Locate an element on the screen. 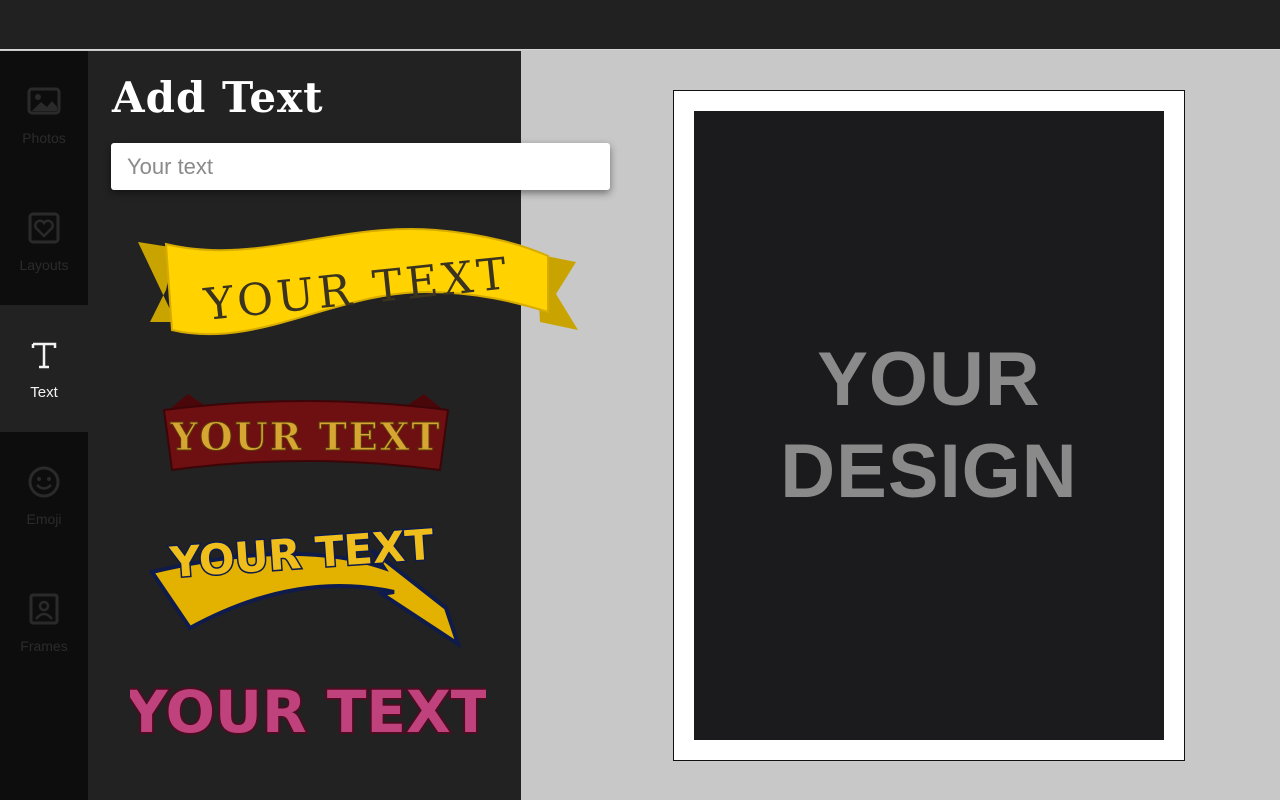  sidebar-item-emoji: Emoji is located at coordinates (44, 495).